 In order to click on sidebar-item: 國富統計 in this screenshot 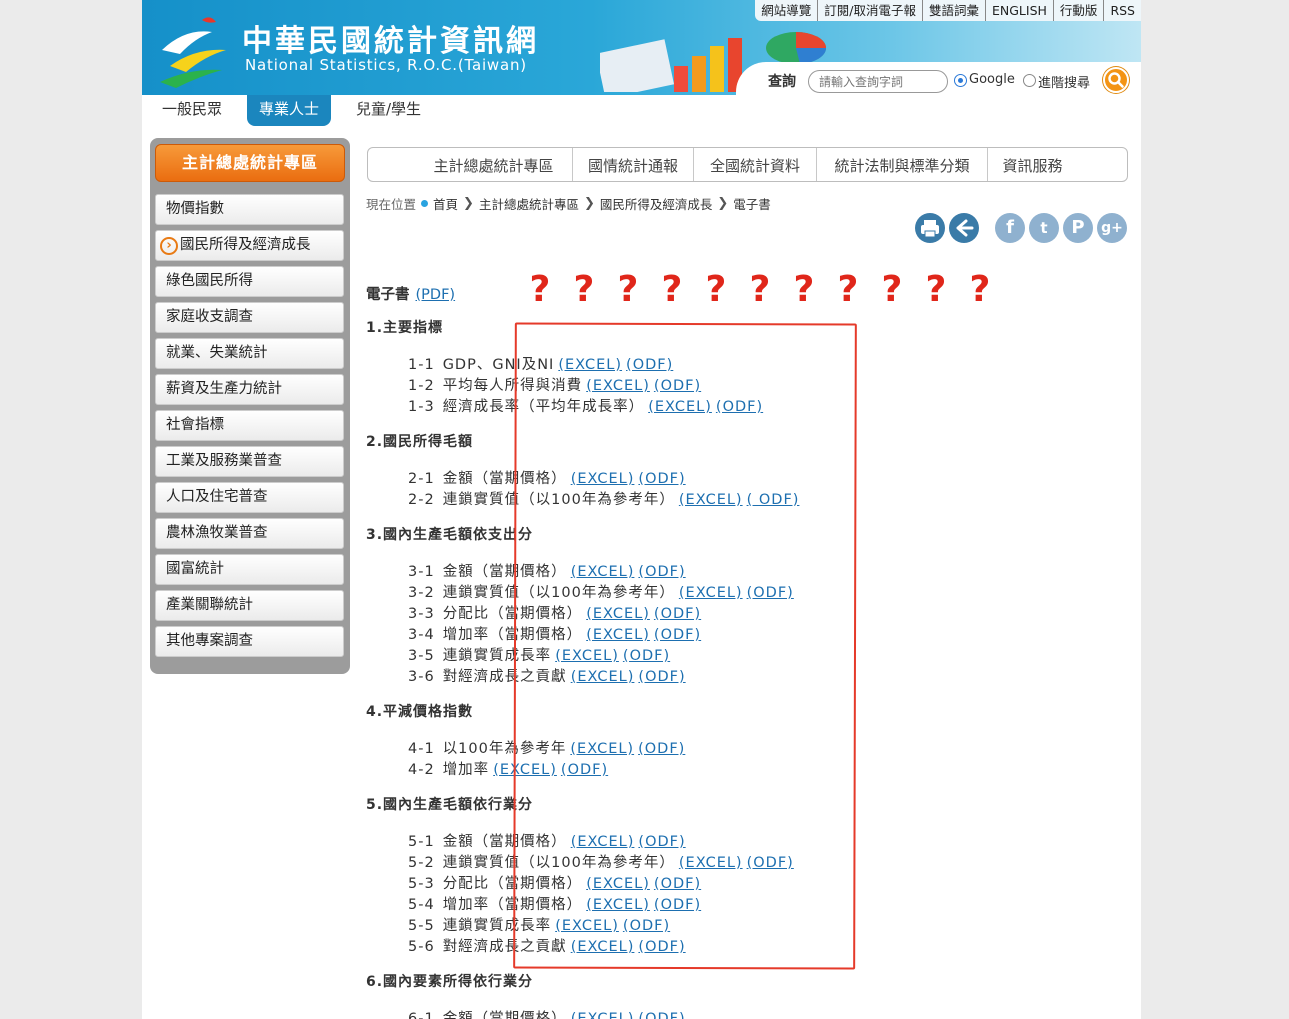, I will do `click(249, 569)`.